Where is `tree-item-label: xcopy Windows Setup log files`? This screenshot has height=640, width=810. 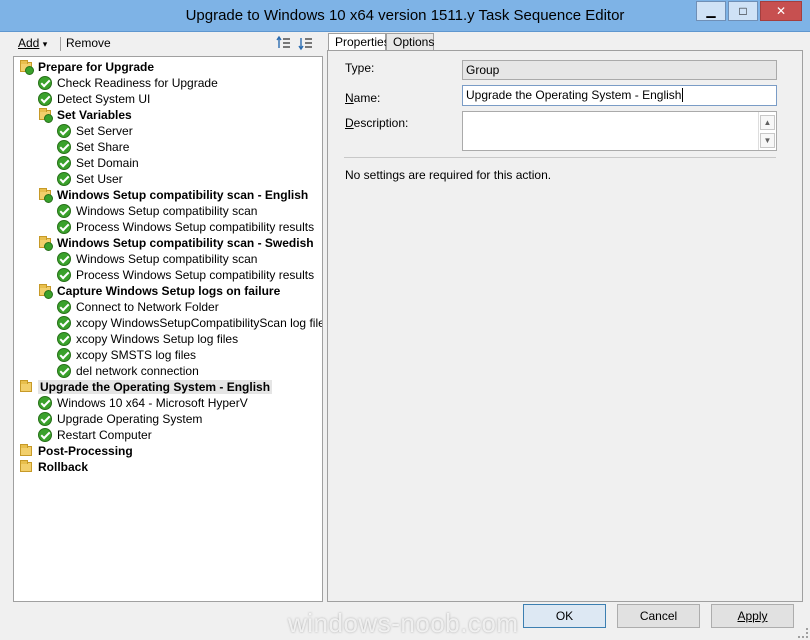 tree-item-label: xcopy Windows Setup log files is located at coordinates (157, 339).